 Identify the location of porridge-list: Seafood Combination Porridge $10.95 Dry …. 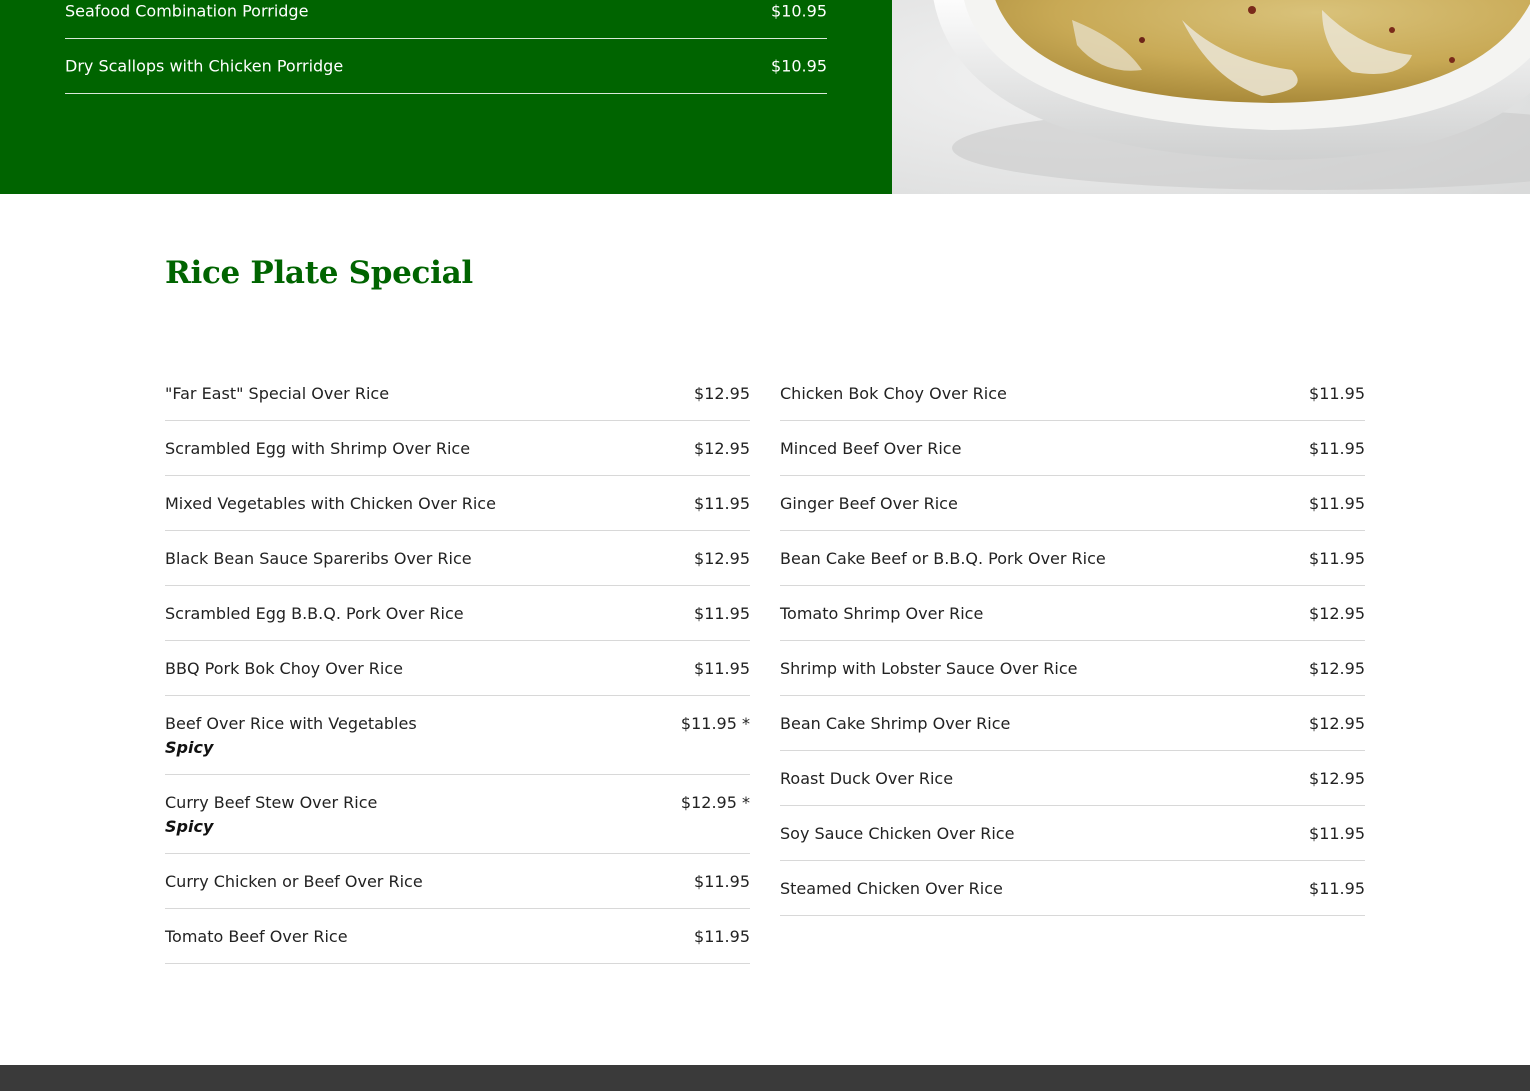
(446, 47).